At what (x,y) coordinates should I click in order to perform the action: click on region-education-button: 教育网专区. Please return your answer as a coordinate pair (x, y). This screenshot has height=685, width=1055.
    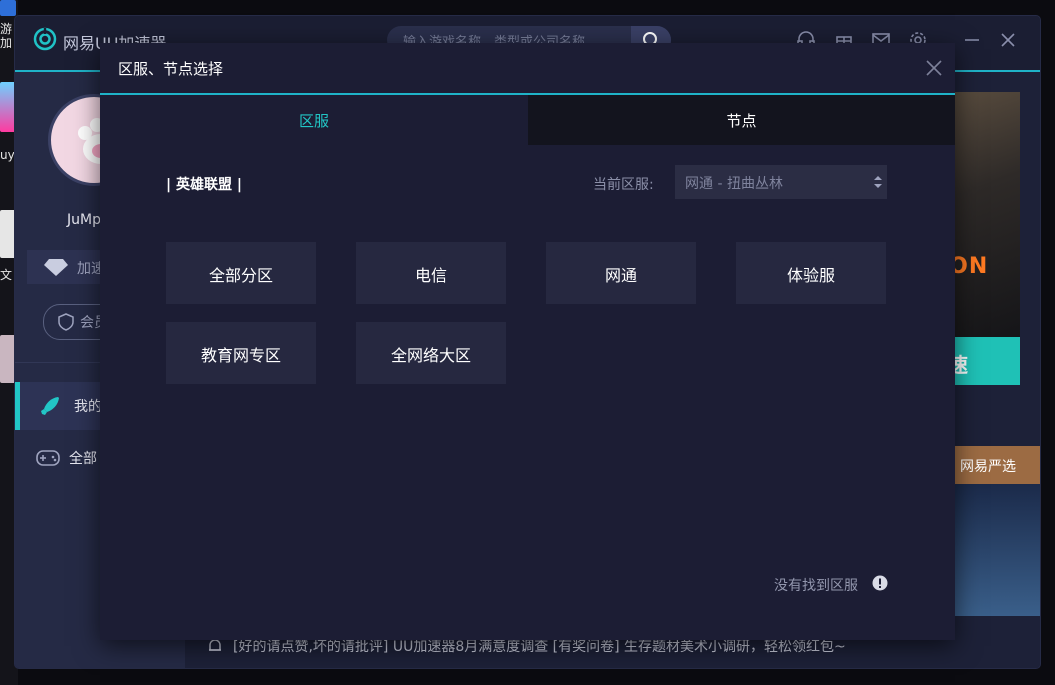
    Looking at the image, I should click on (241, 353).